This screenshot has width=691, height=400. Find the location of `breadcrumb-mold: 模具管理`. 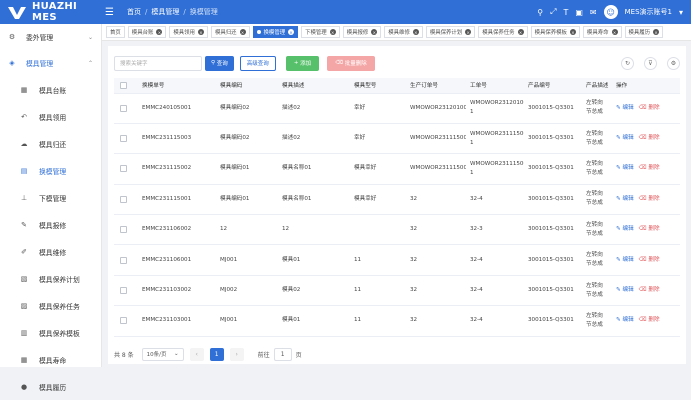

breadcrumb-mold: 模具管理 is located at coordinates (165, 12).